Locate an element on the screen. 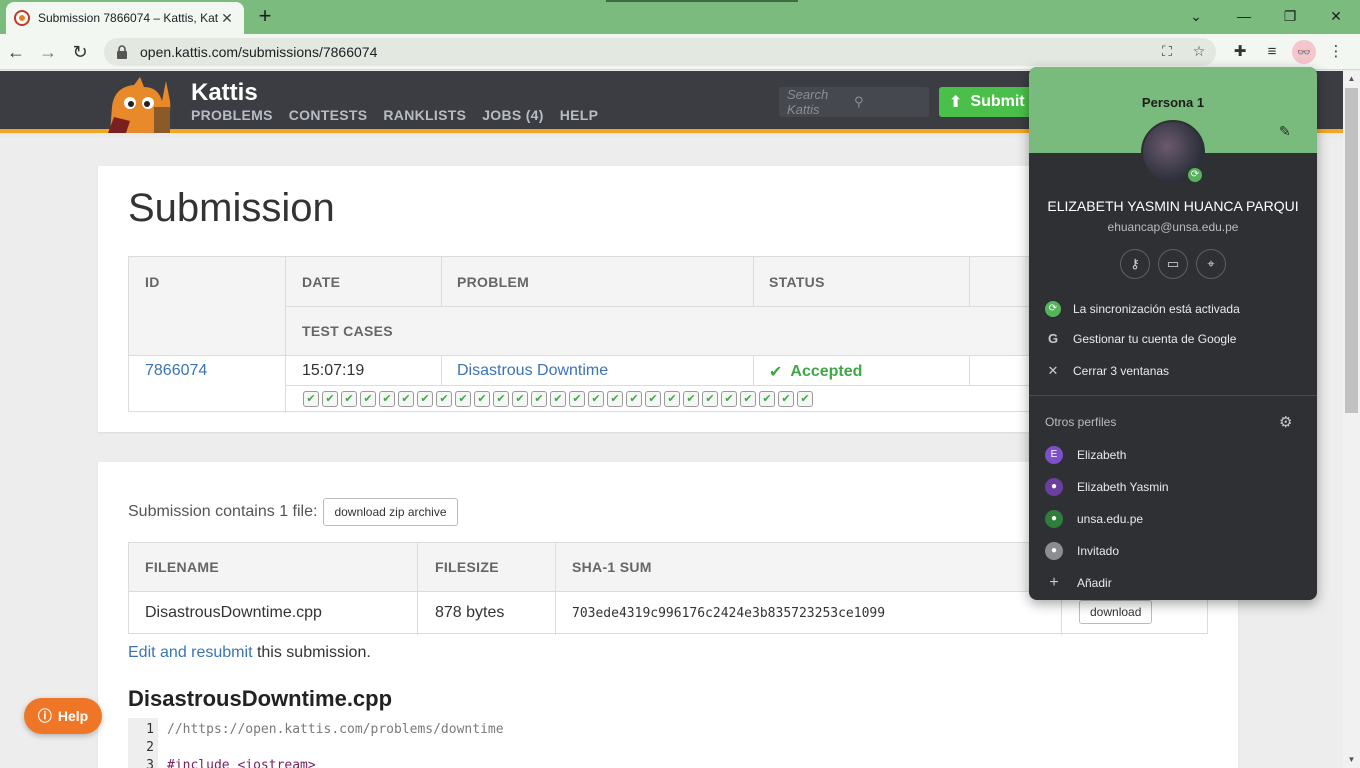 The image size is (1360, 768). nav-jobs: JOBS (4) is located at coordinates (513, 115).